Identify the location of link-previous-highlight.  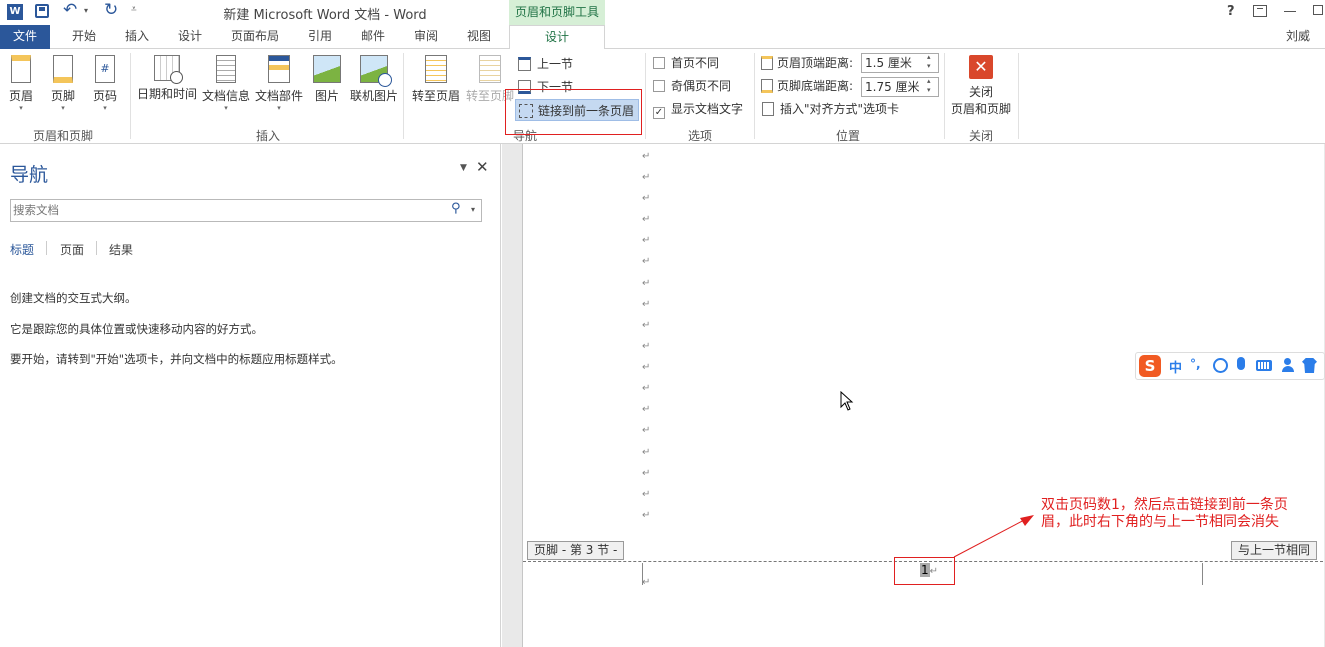
(573, 112).